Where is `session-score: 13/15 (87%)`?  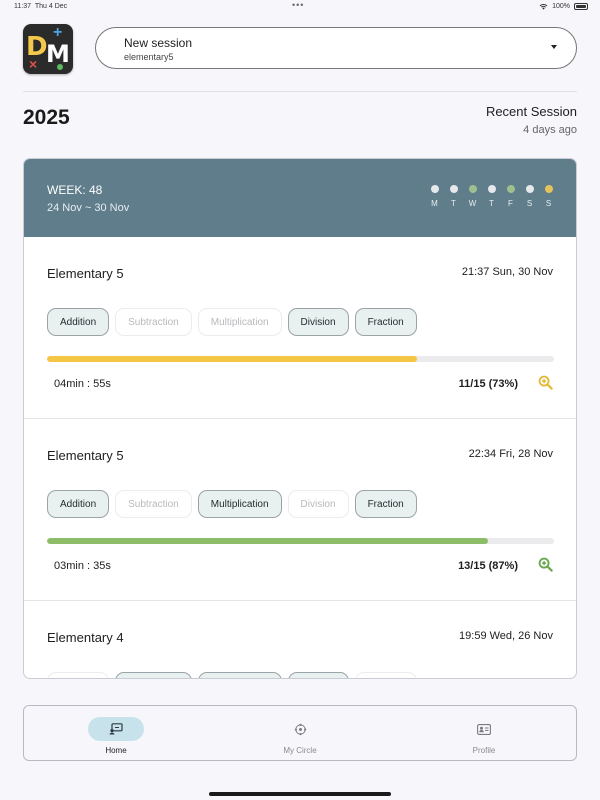 session-score: 13/15 (87%) is located at coordinates (488, 566).